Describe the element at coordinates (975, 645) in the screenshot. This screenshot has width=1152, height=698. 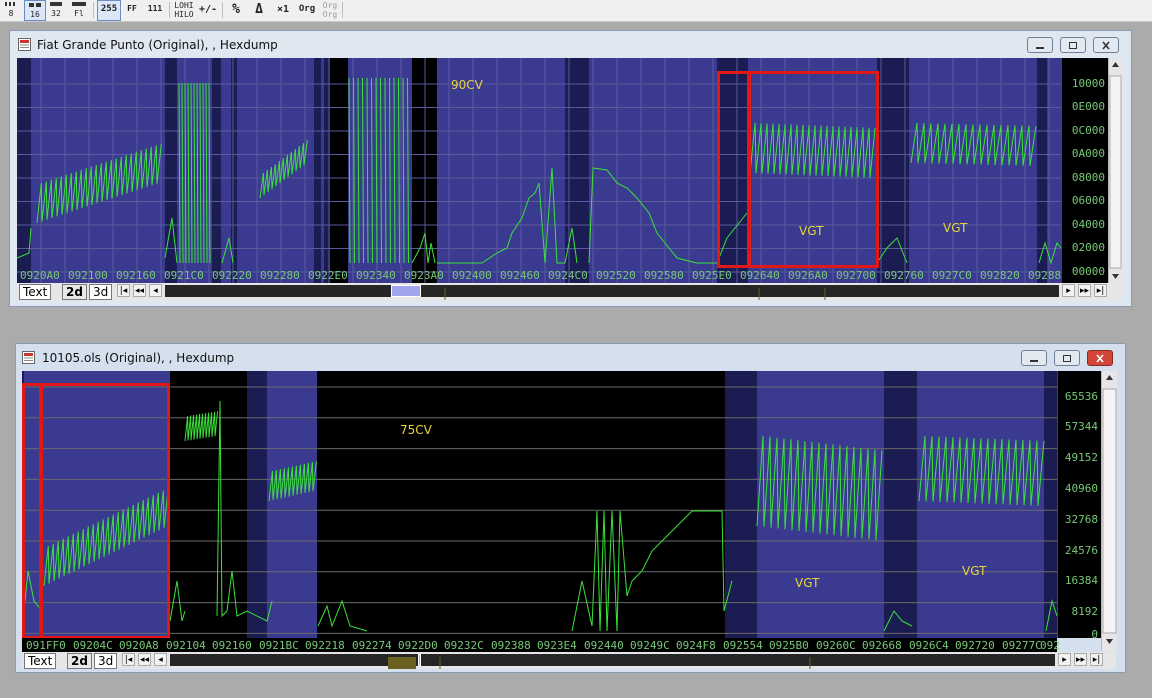
I see `x-tick-label: 092720` at that location.